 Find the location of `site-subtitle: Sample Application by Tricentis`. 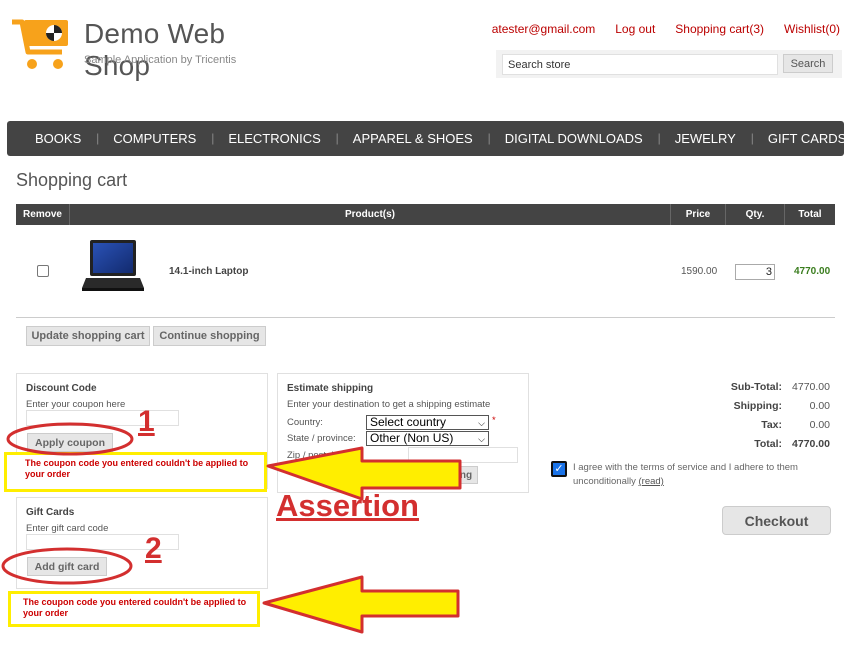

site-subtitle: Sample Application by Tricentis is located at coordinates (160, 60).